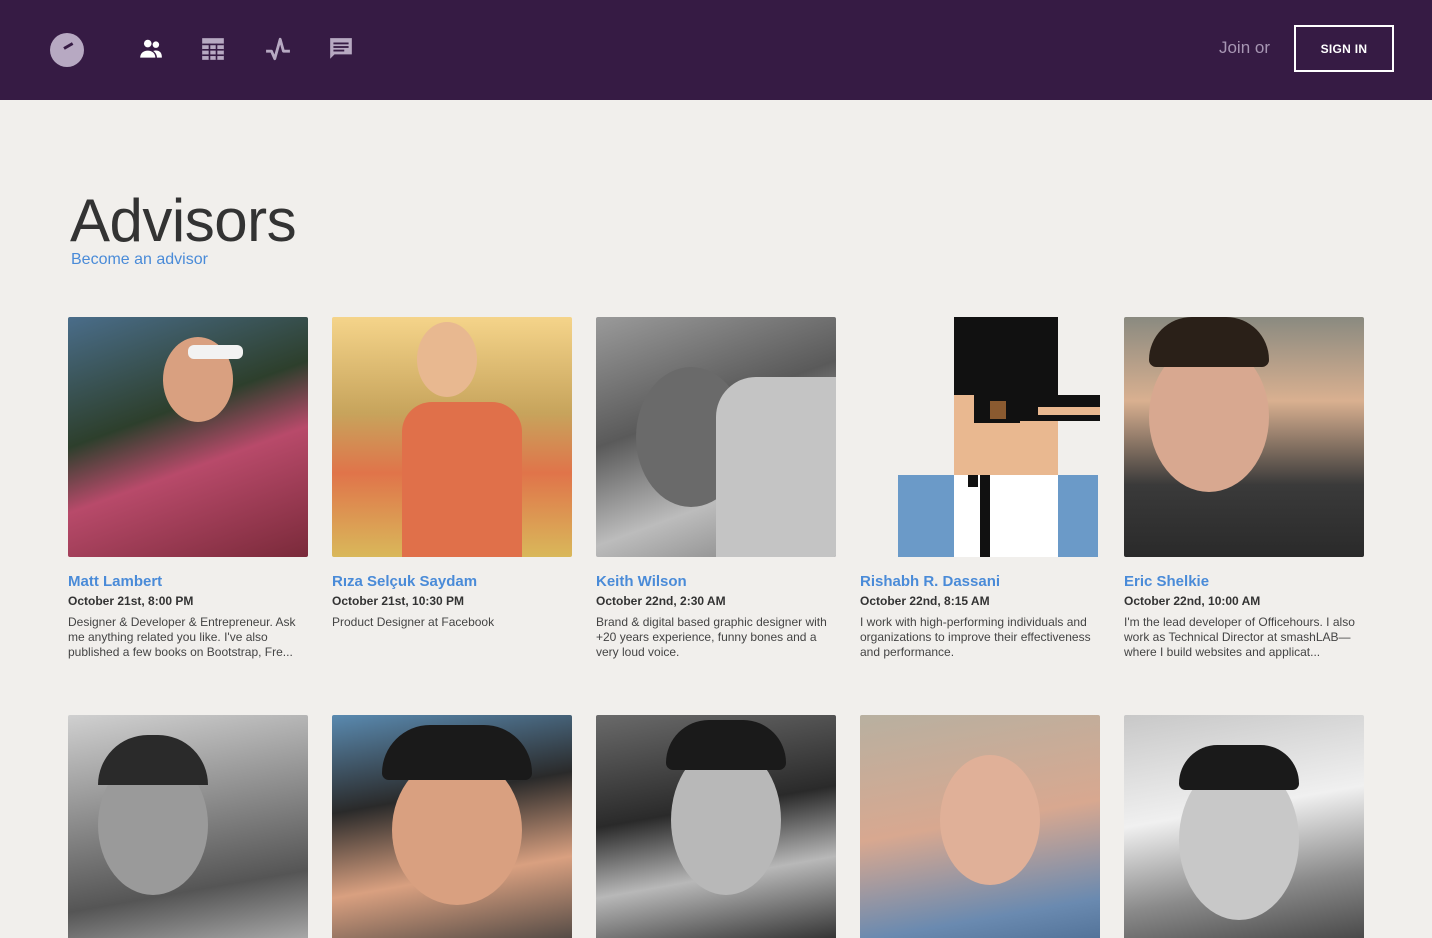  I want to click on advisor-name: Keith Wilson, so click(716, 581).